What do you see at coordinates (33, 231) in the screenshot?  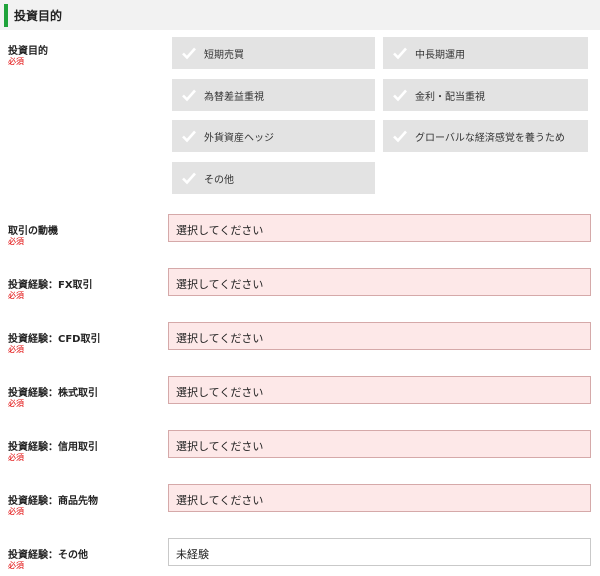 I see `motive-label: 取引の動機` at bounding box center [33, 231].